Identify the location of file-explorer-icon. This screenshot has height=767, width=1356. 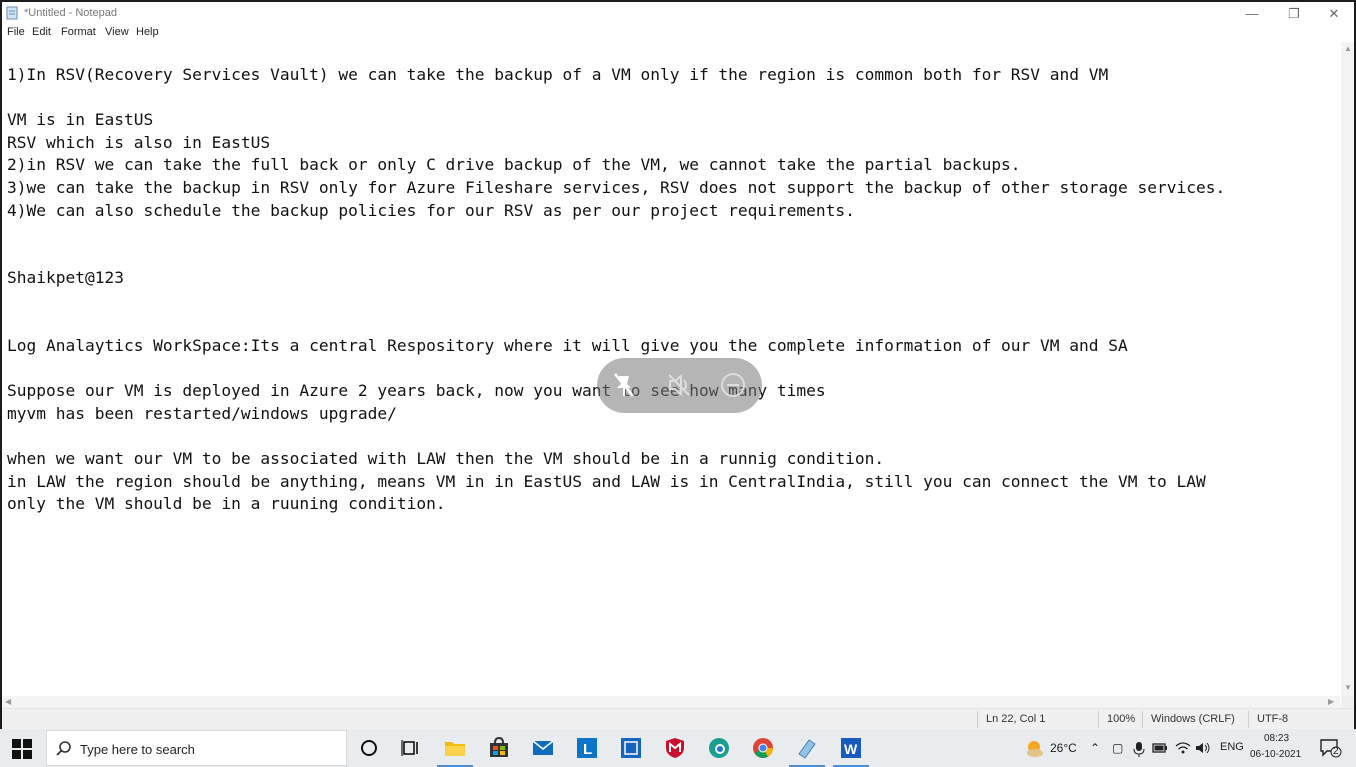
(455, 748).